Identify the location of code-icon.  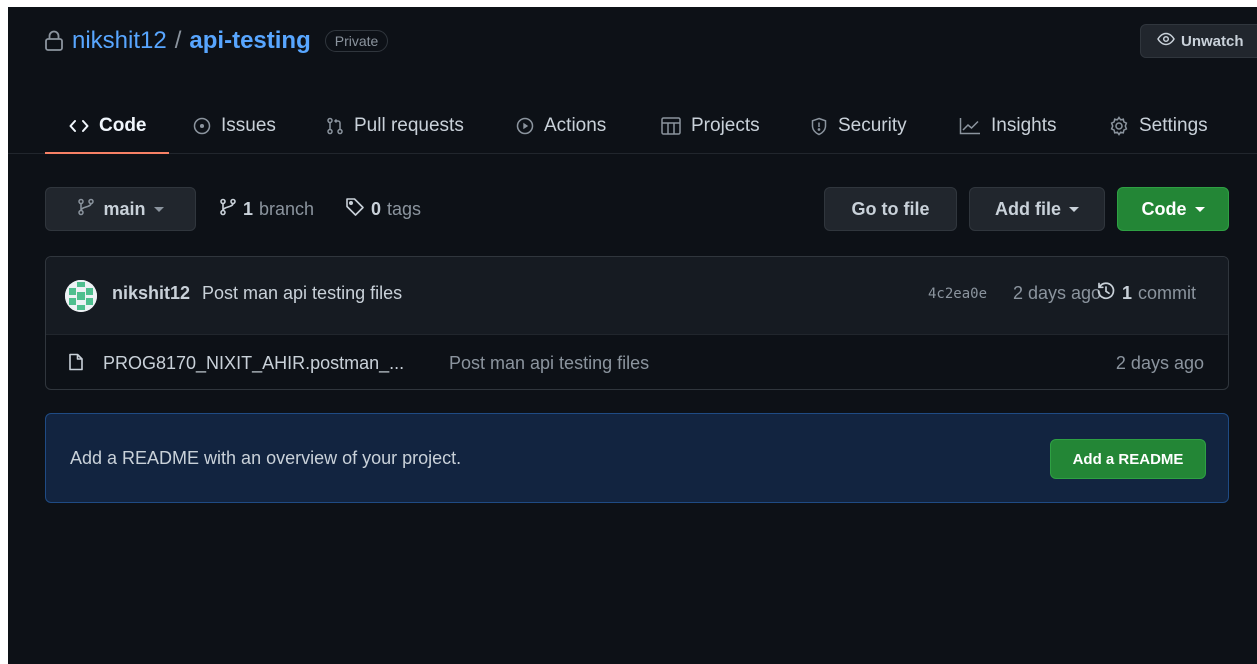
(79, 126).